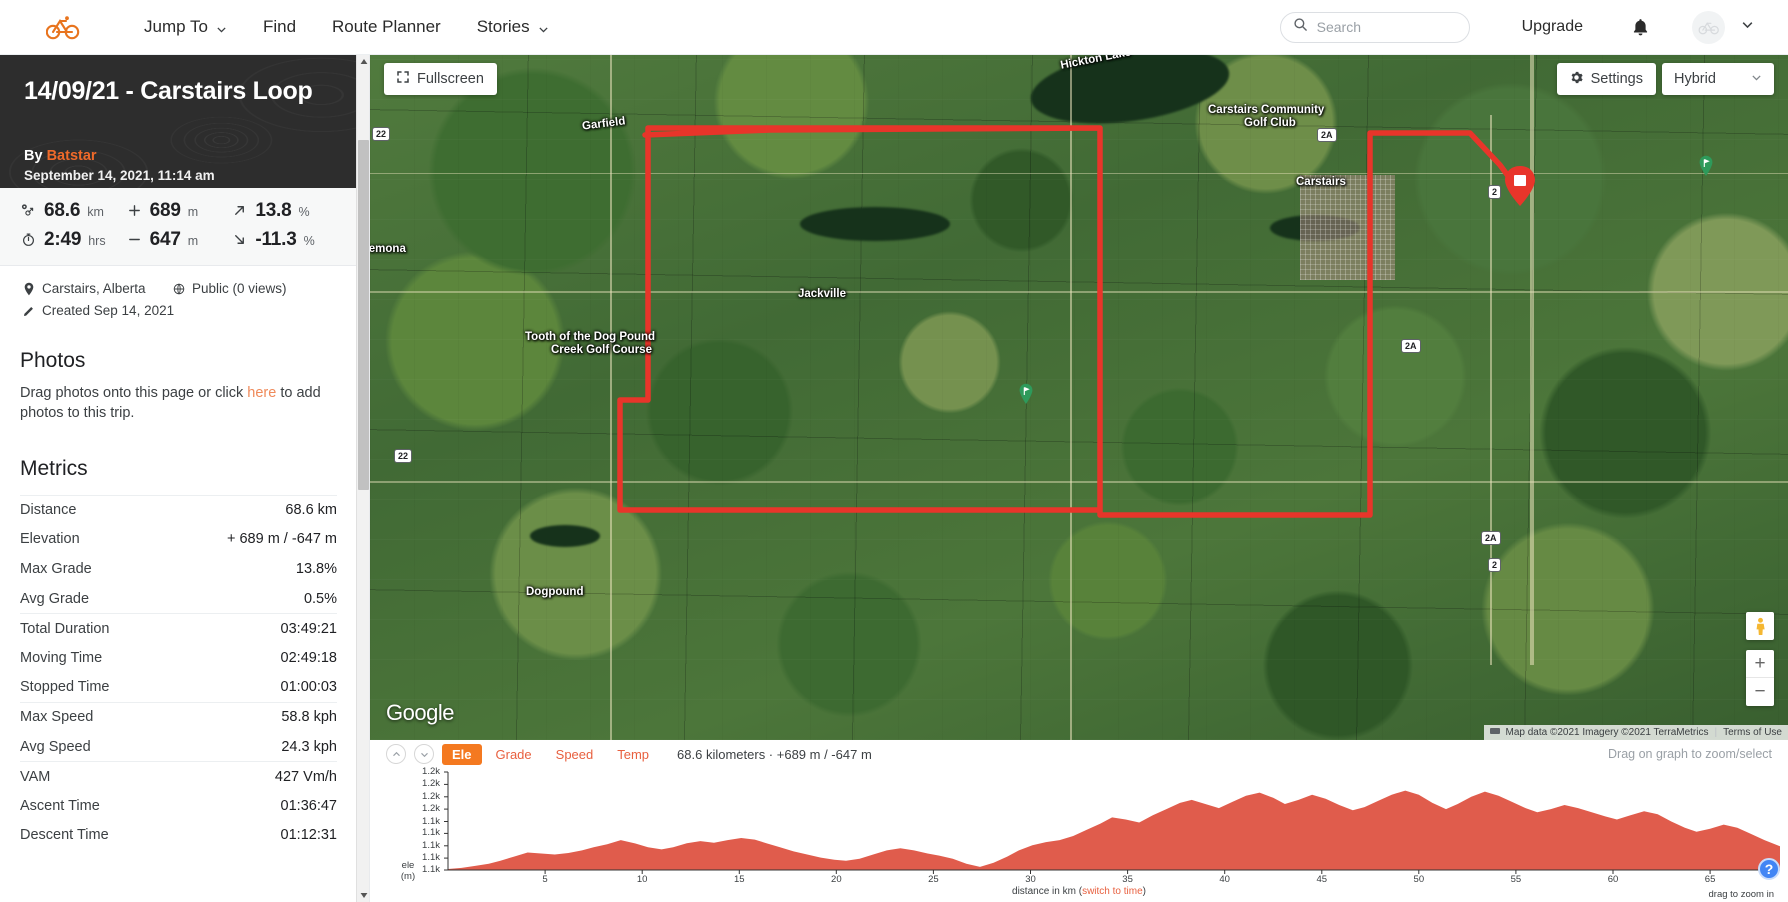 This screenshot has width=1788, height=902. What do you see at coordinates (363, 315) in the screenshot?
I see `scrollbar-thumb` at bounding box center [363, 315].